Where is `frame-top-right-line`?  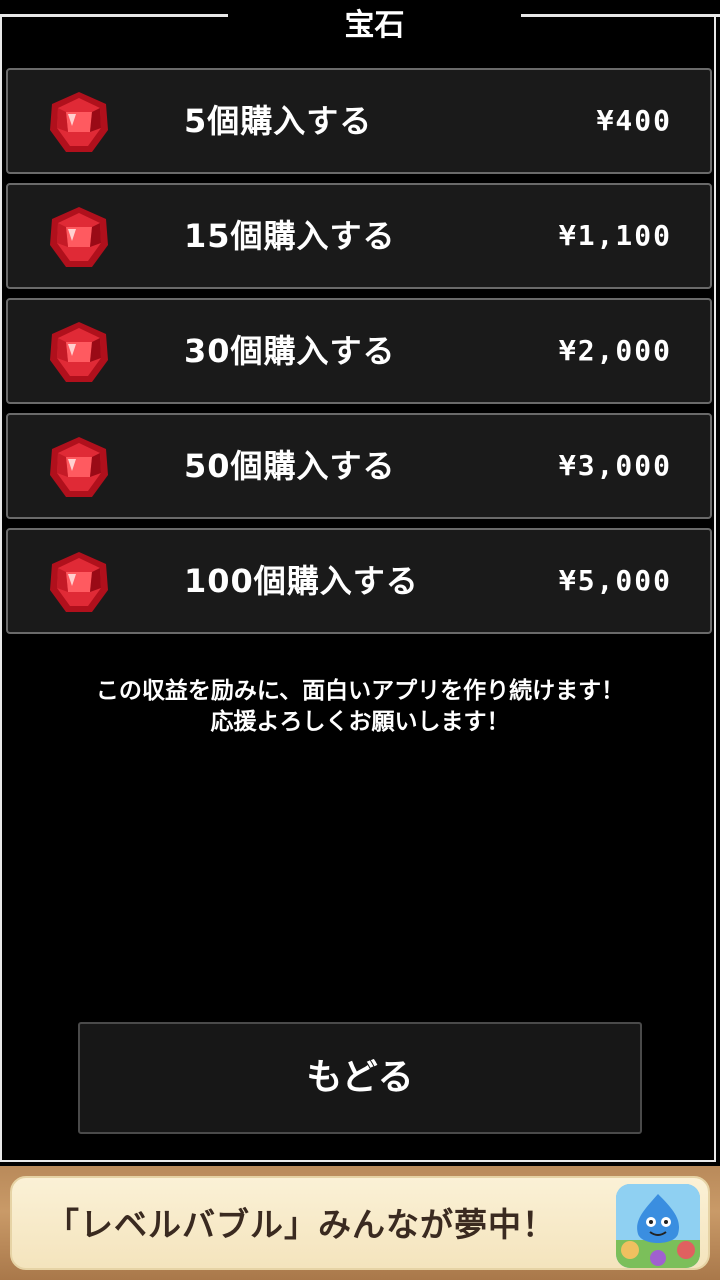 frame-top-right-line is located at coordinates (620, 15).